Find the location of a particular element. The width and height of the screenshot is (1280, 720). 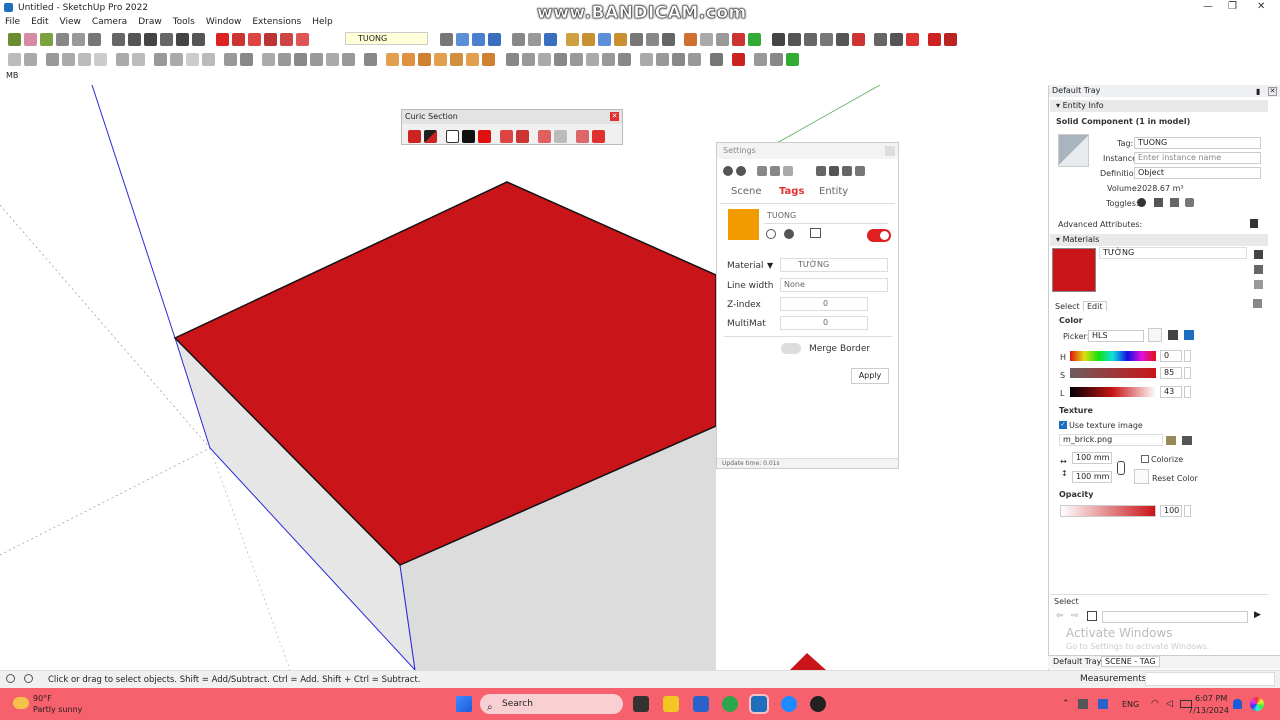

clock-date: 7/13/2024 is located at coordinates (1208, 710).